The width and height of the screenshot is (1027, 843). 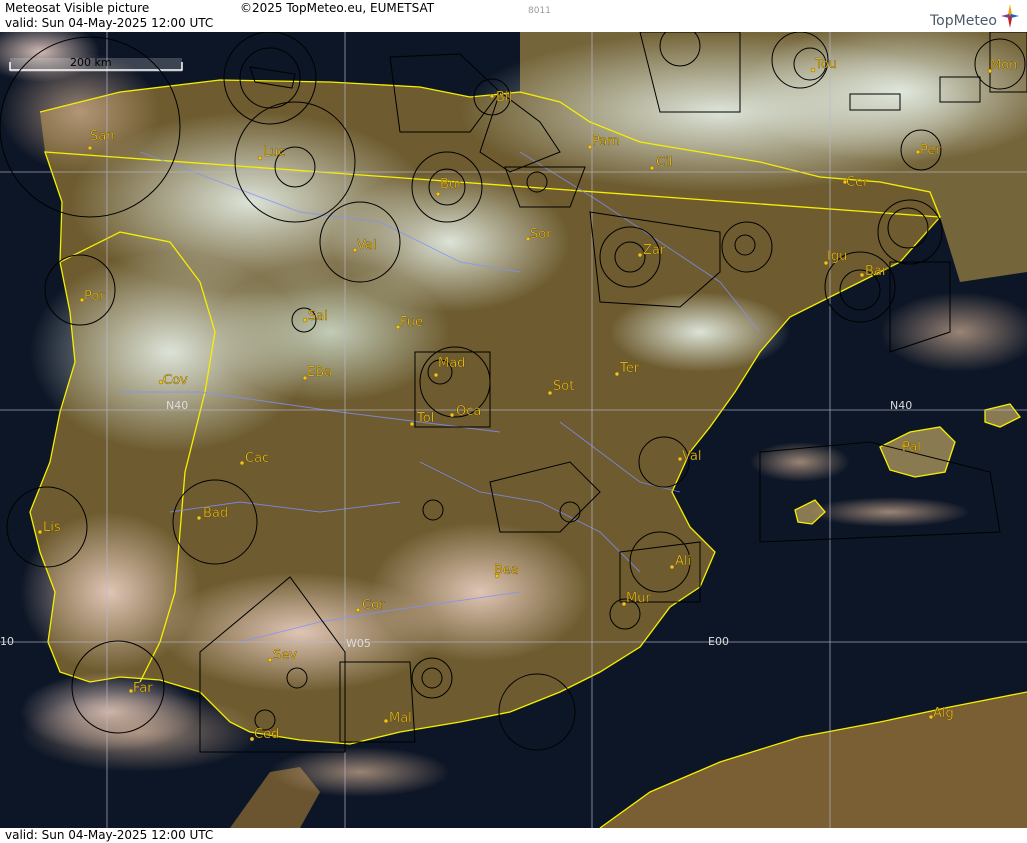 I want to click on brand-name: TopMeteo, so click(x=963, y=21).